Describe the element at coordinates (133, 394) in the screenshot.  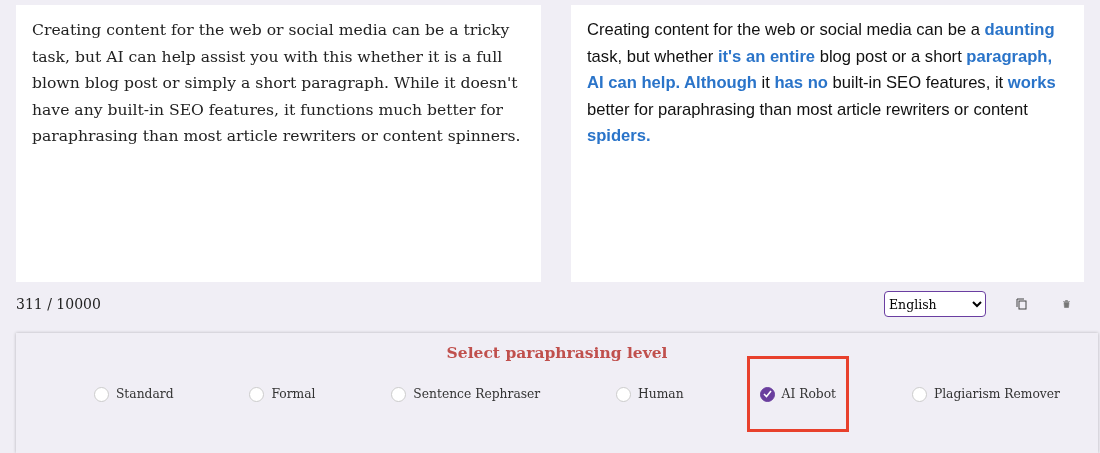
I see `radio-option: Standard` at that location.